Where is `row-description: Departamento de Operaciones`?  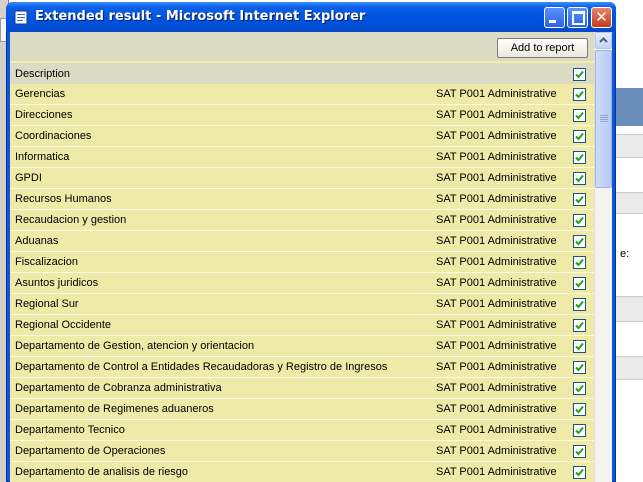 row-description: Departamento de Operaciones is located at coordinates (90, 451).